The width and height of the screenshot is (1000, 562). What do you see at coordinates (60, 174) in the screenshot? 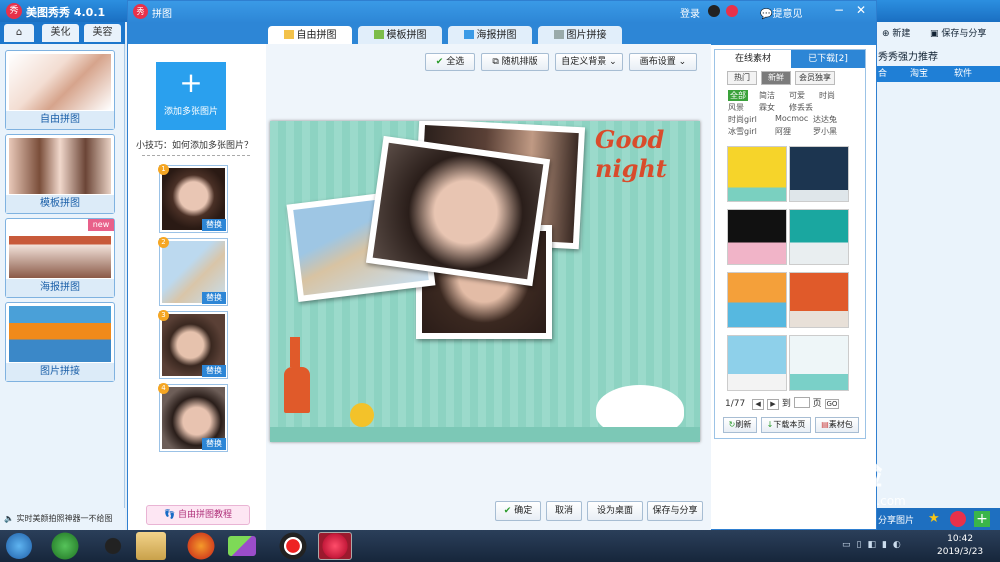
I see `card-template-collage: 模板拼图` at bounding box center [60, 174].